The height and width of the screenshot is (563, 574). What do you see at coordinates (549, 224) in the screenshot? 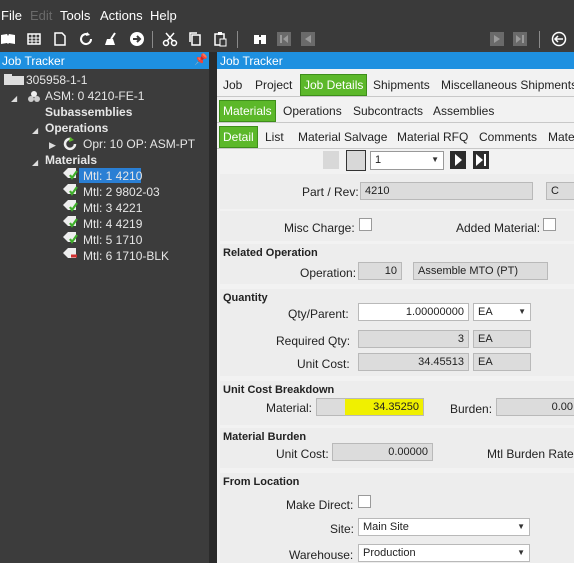
I see `added-material-checkbox` at bounding box center [549, 224].